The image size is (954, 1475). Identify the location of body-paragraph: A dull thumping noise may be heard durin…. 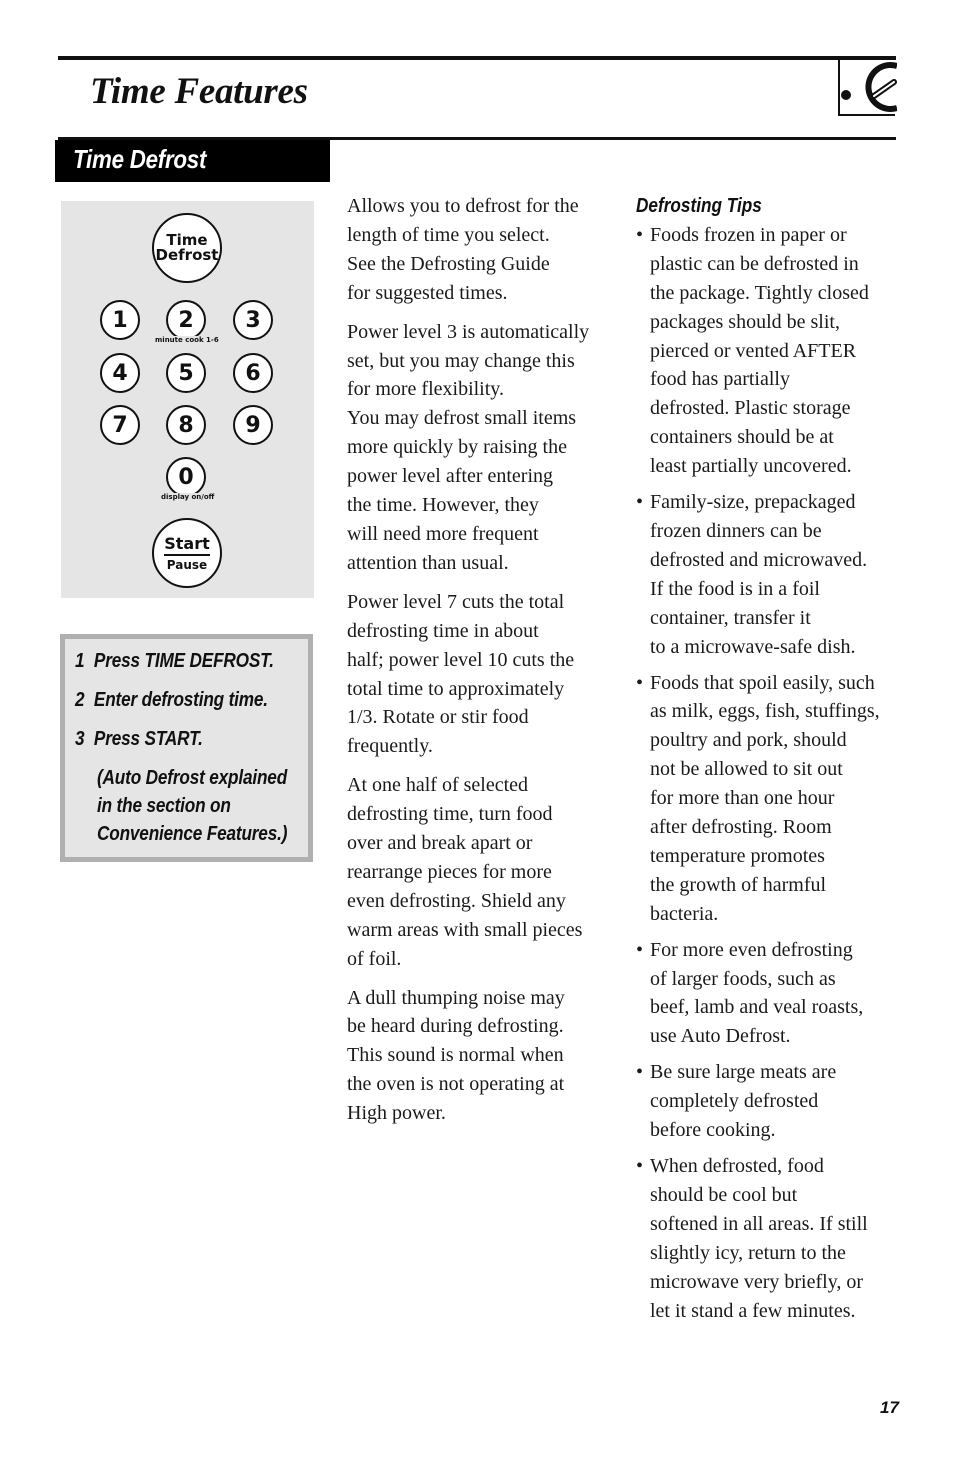
(456, 1055).